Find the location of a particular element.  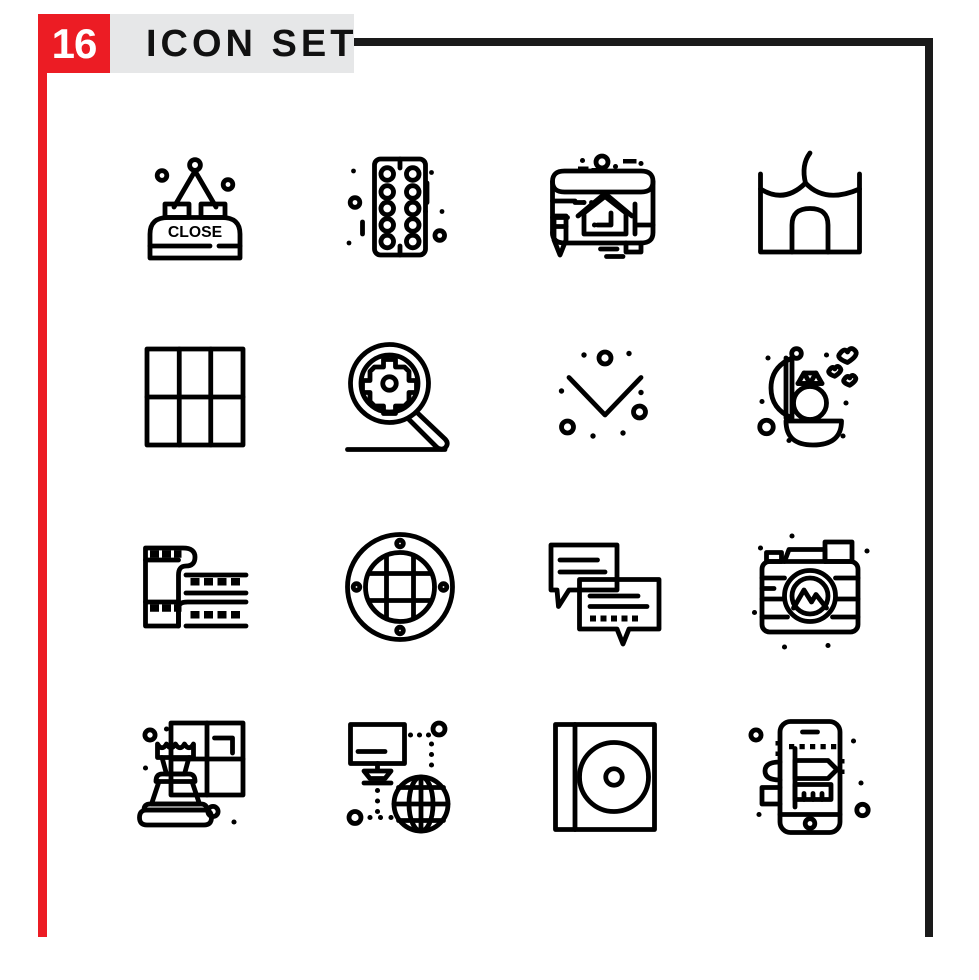

grid-layout-icon is located at coordinates (194, 397).